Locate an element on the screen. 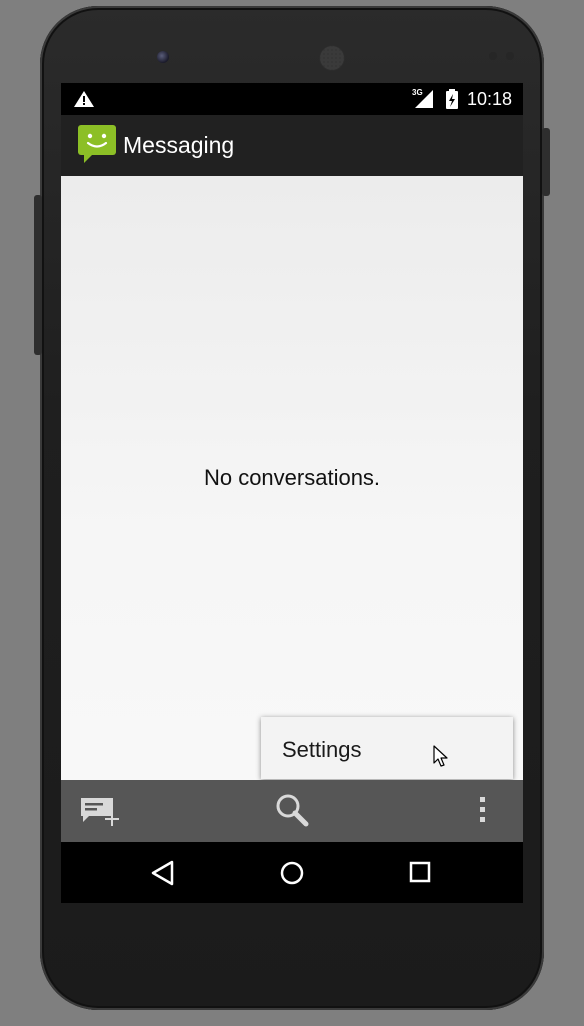 The width and height of the screenshot is (584, 1026). overflow-menu-icon is located at coordinates (482, 809).